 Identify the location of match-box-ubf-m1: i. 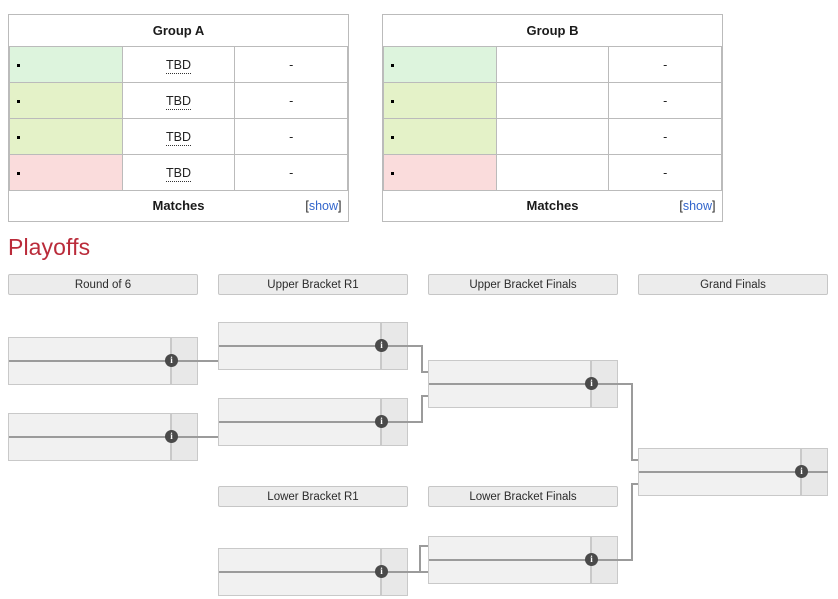
(523, 384).